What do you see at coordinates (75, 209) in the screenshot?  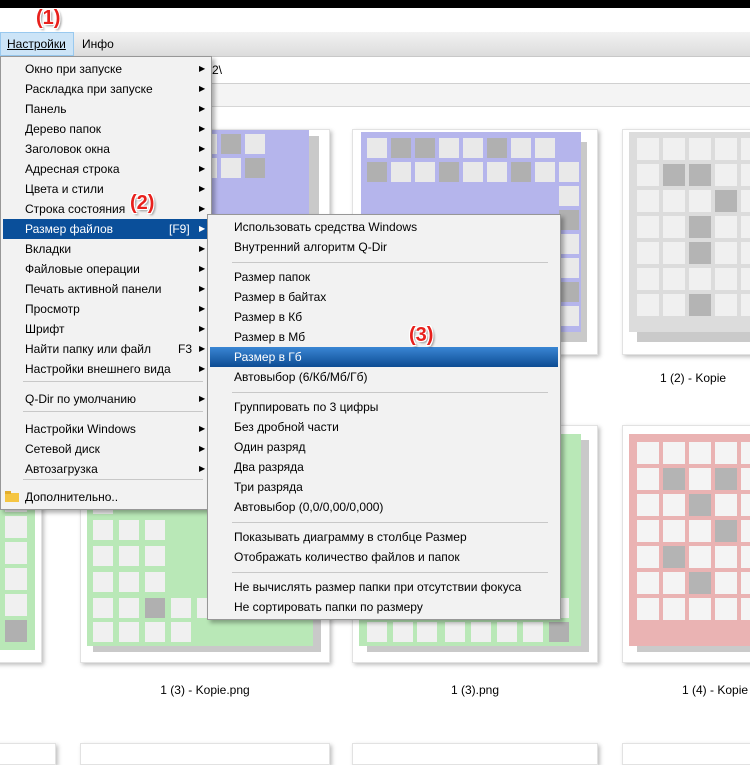 I see `settings-menu-item-label: Строка состояния` at bounding box center [75, 209].